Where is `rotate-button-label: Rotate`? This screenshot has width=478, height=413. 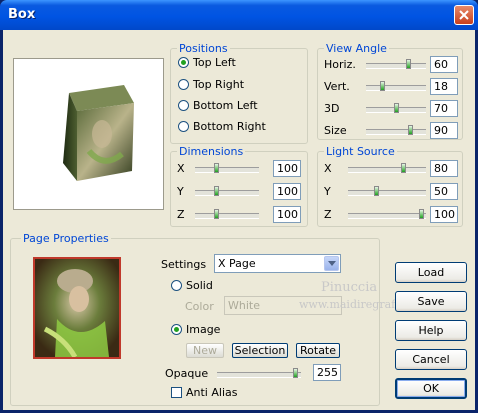 rotate-button-label: Rotate is located at coordinates (318, 350).